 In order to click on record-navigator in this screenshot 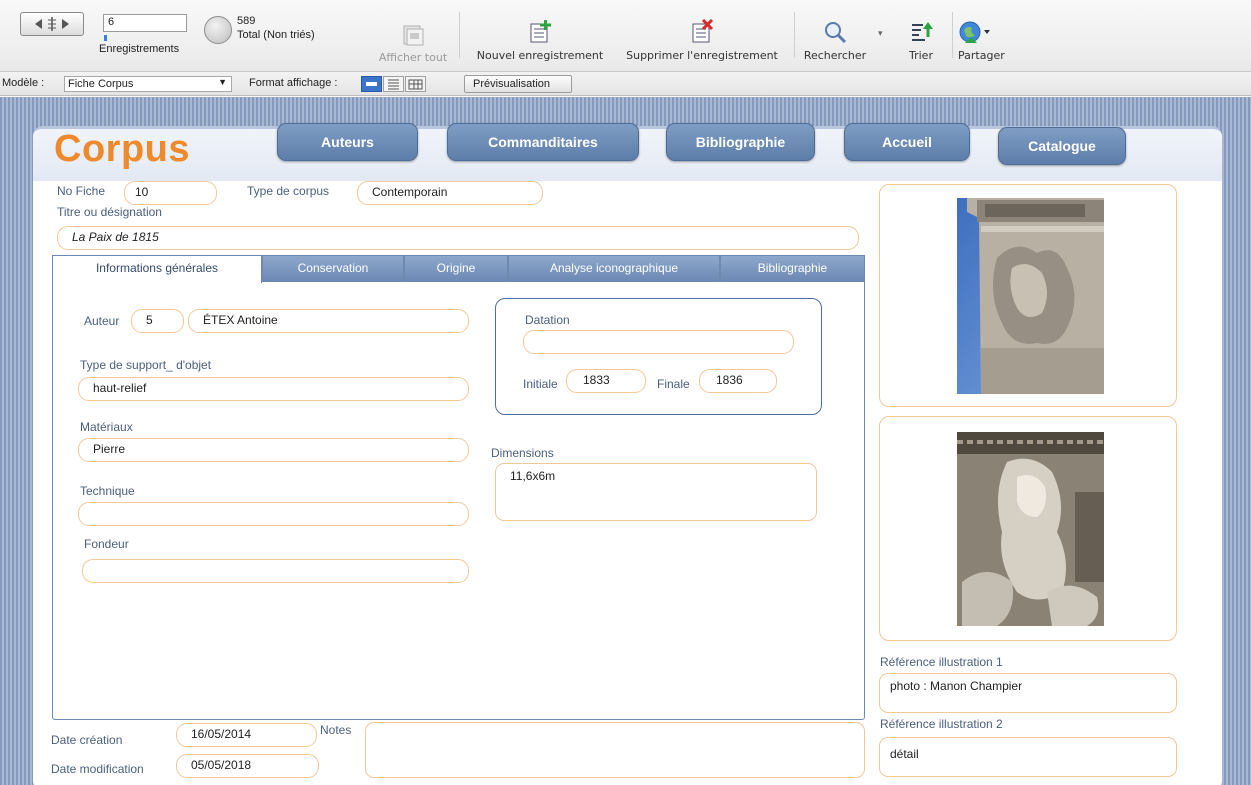, I will do `click(52, 24)`.